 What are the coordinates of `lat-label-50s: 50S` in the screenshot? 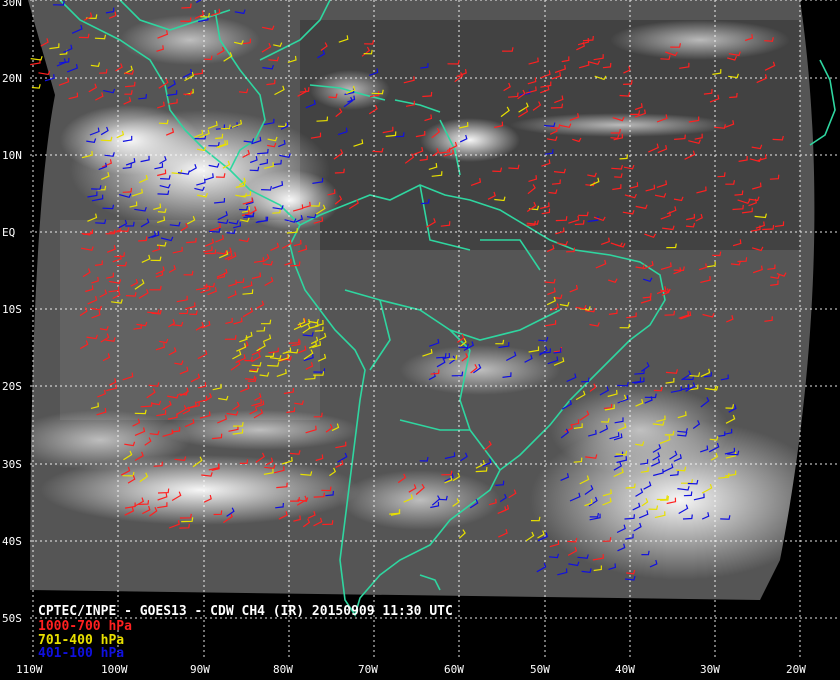 It's located at (12, 618).